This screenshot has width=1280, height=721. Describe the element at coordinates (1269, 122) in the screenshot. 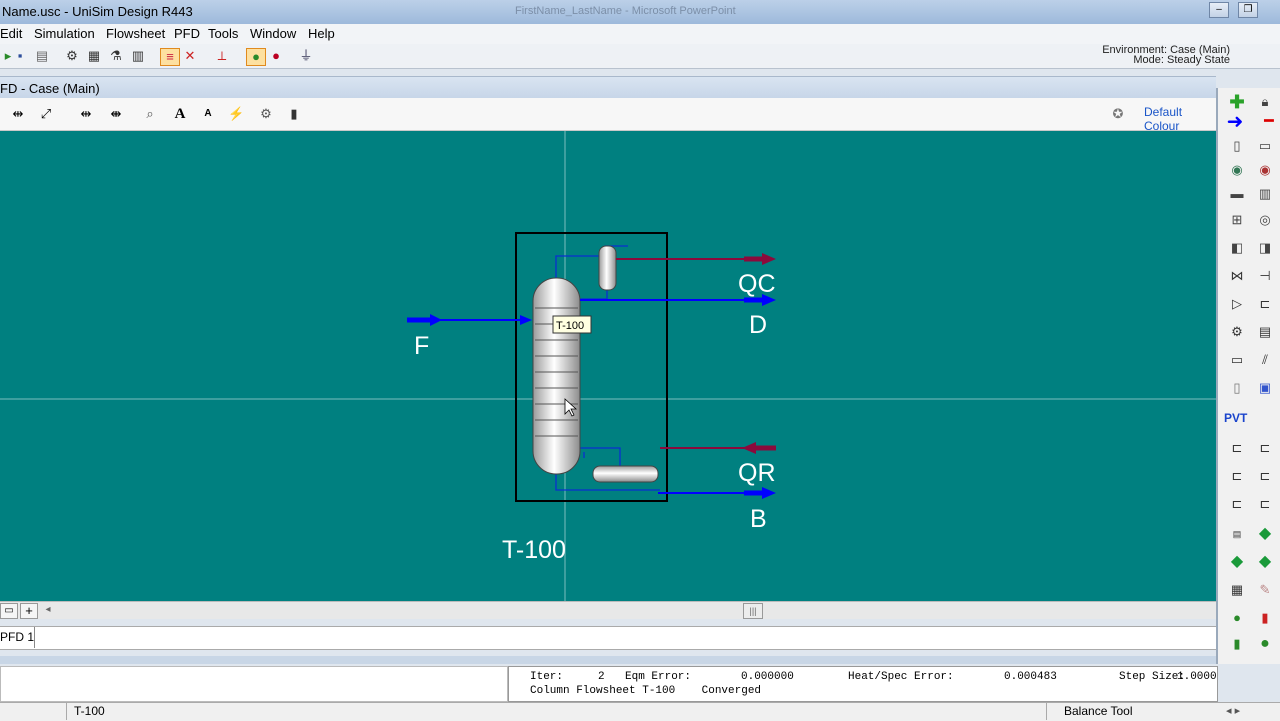

I see `energy-stream-icon: ━` at that location.